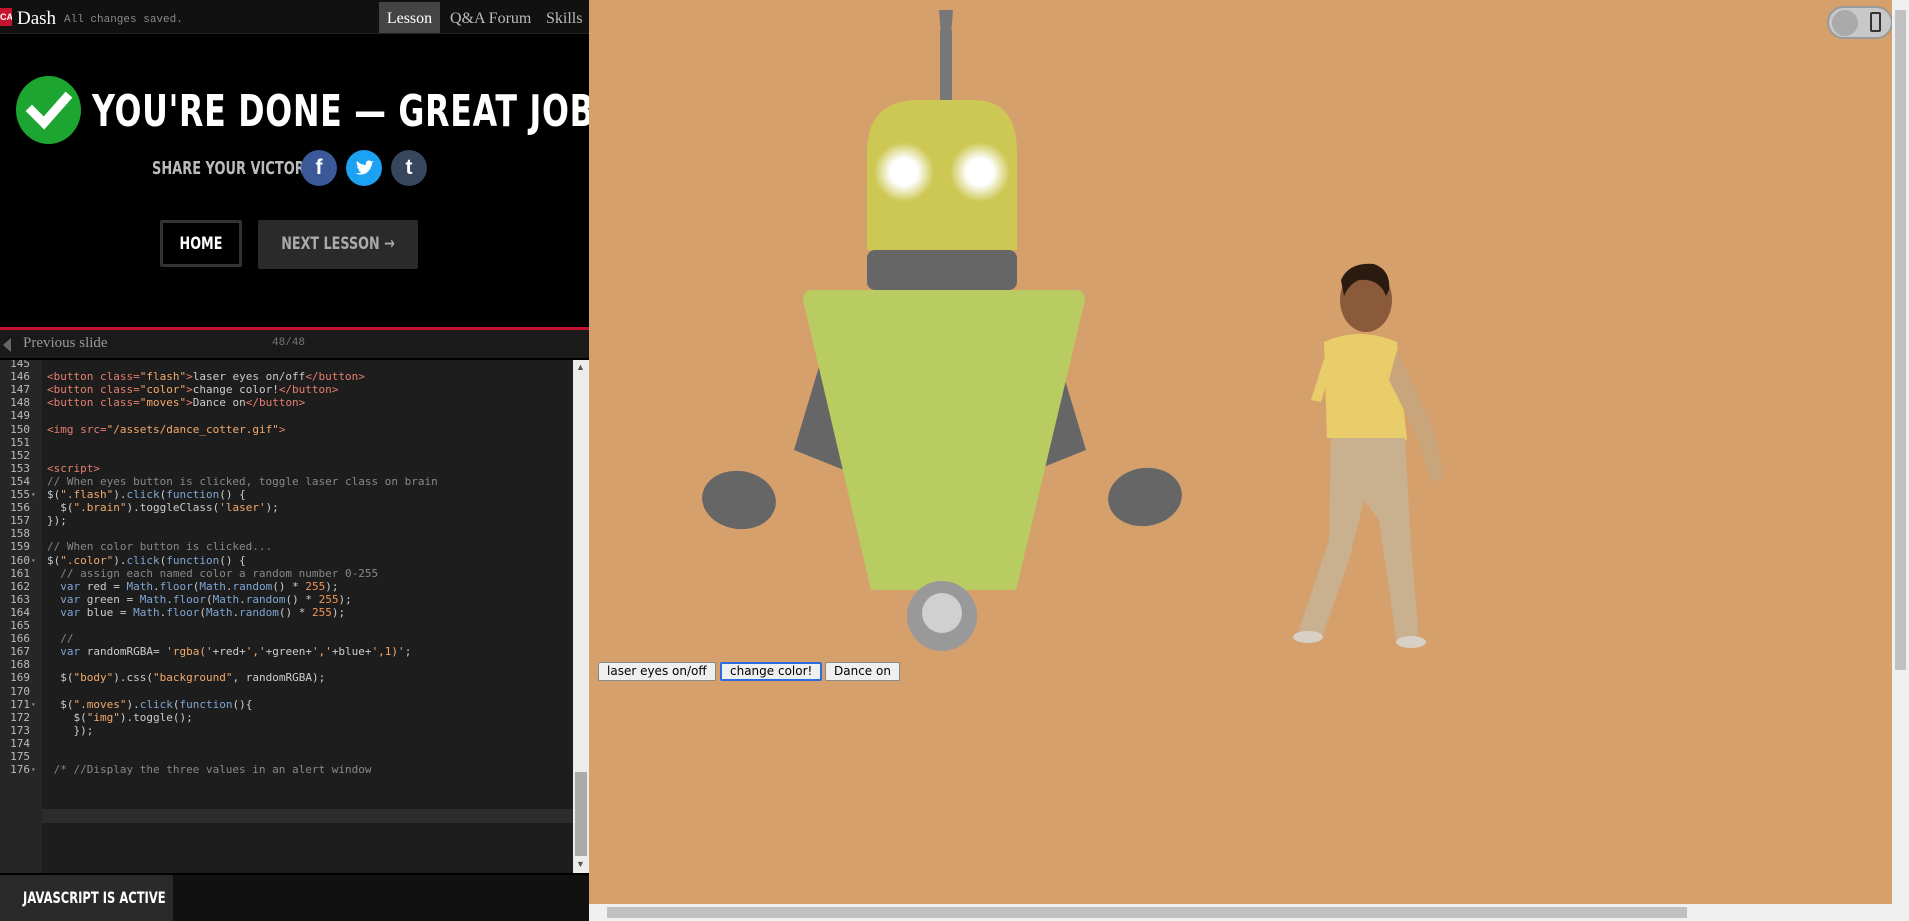 This screenshot has height=921, width=1909. What do you see at coordinates (20, 508) in the screenshot?
I see `line-number: 156` at bounding box center [20, 508].